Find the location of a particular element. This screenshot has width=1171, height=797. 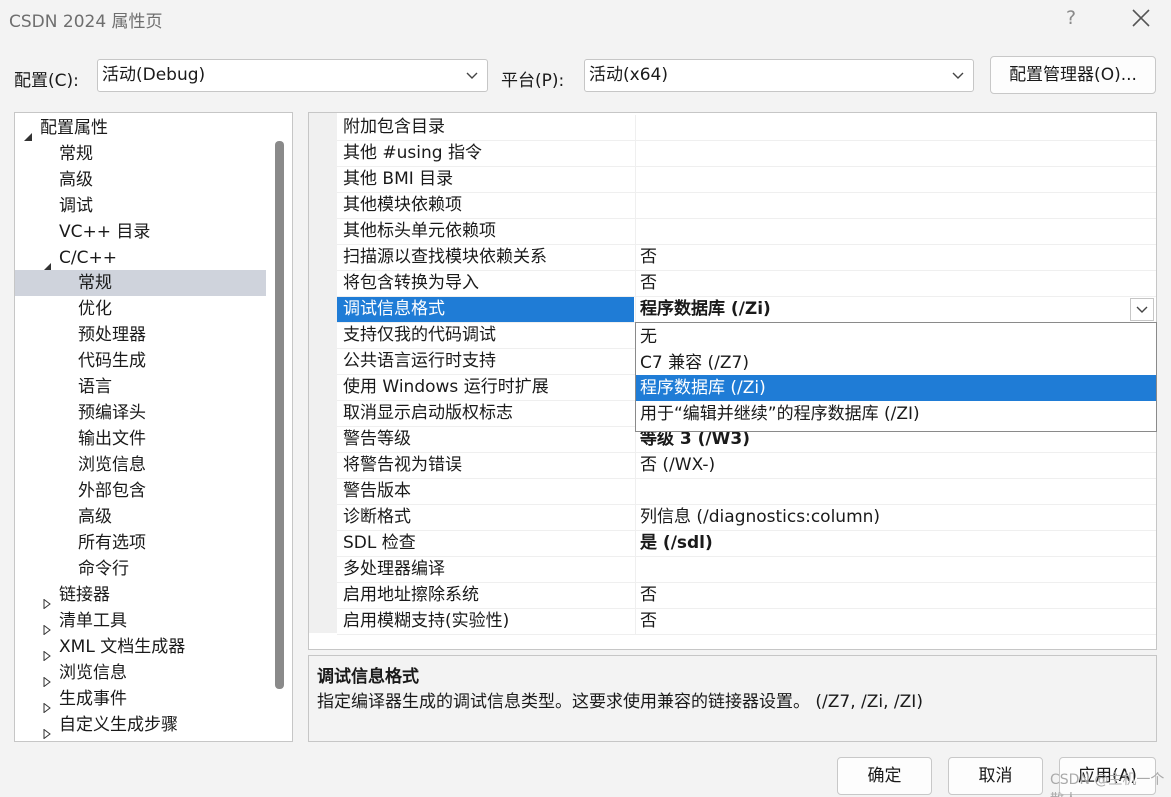

property-row: 附加包含目录 is located at coordinates (746, 128).